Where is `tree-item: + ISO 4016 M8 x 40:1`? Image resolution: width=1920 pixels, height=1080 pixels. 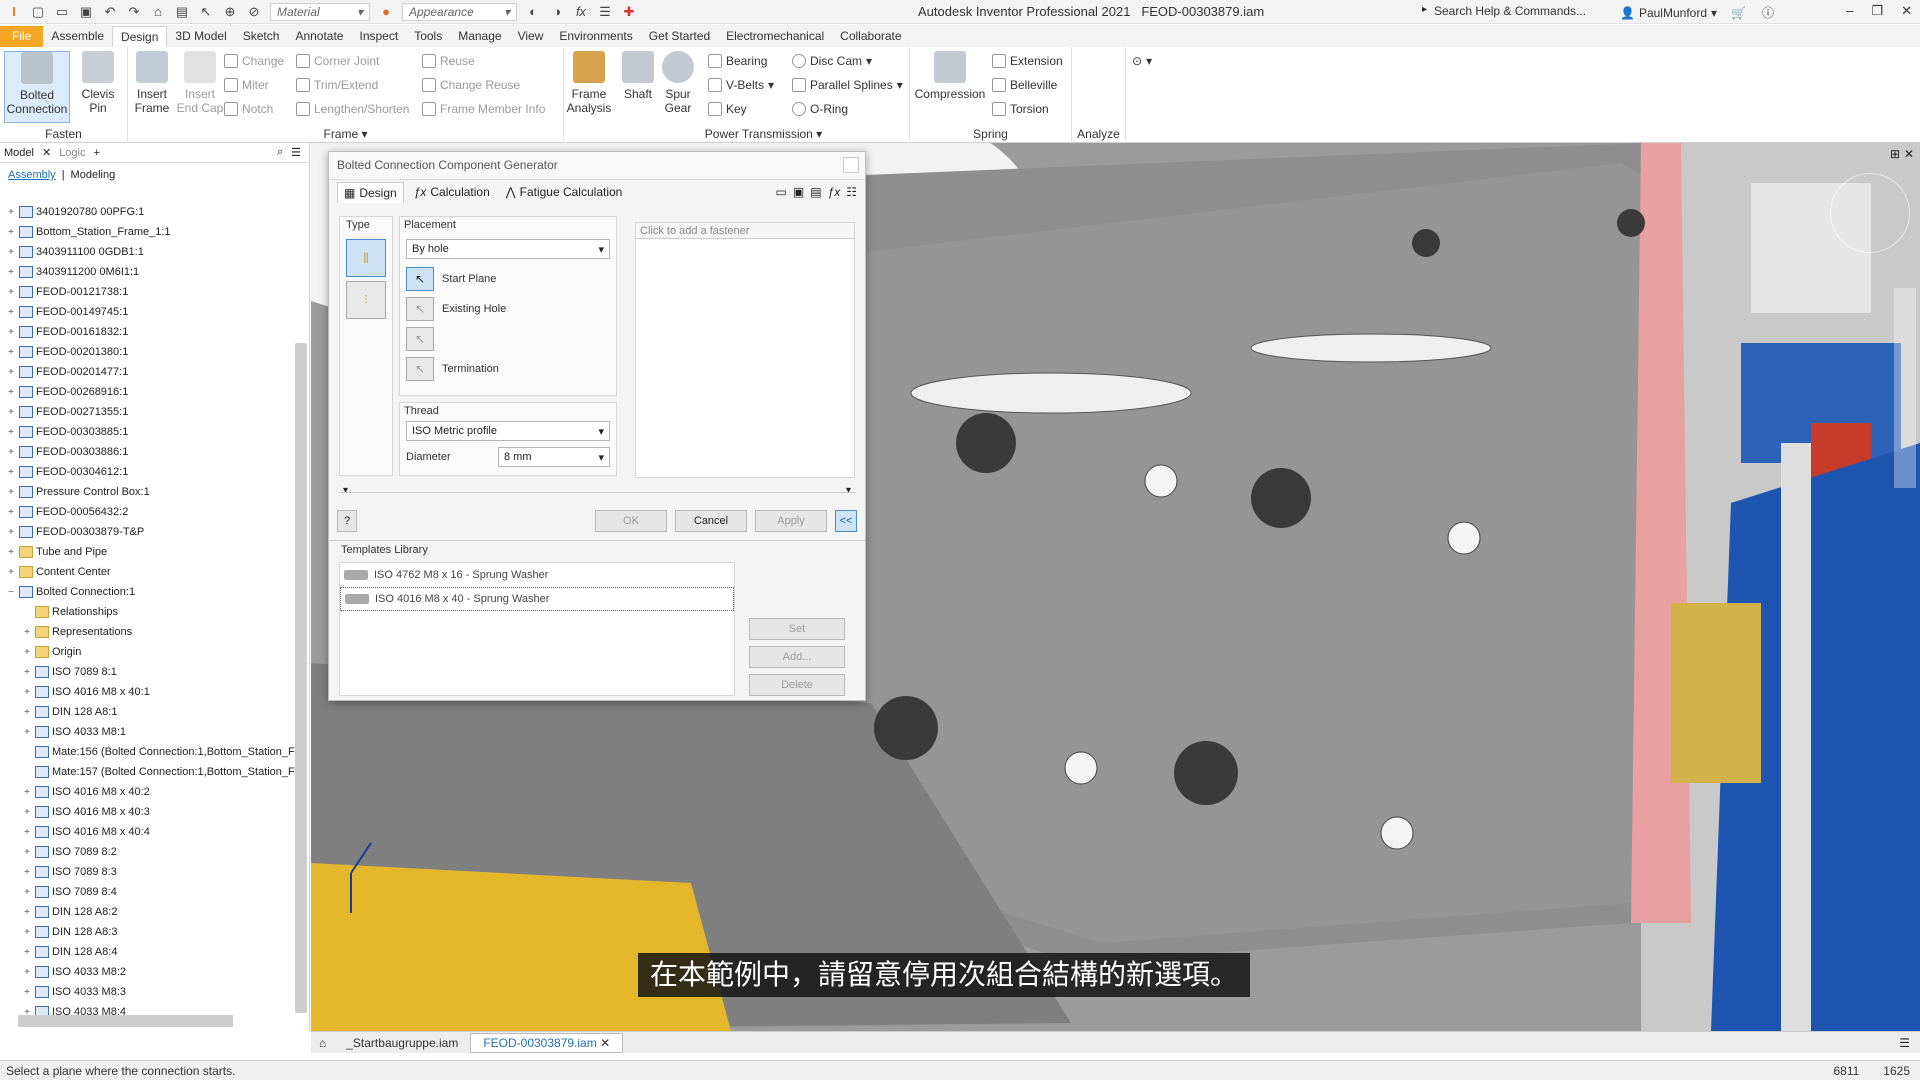 tree-item: + ISO 4016 M8 x 40:1 is located at coordinates (147, 692).